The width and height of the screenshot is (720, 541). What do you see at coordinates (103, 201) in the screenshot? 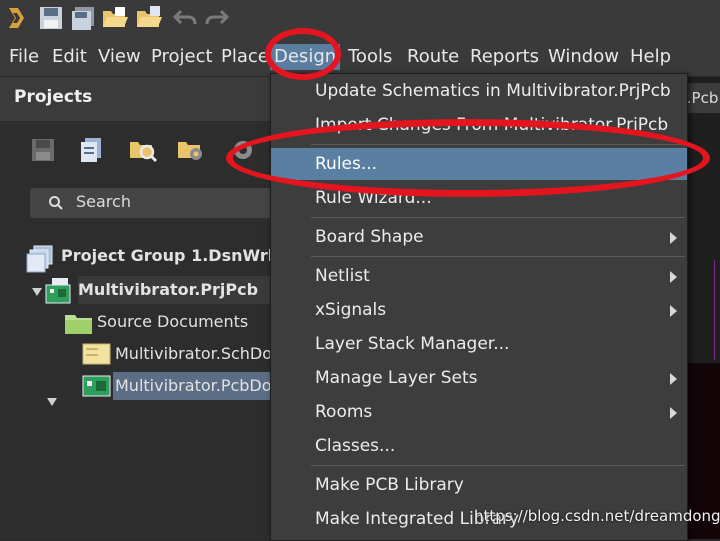
I see `search-placeholder: Search` at bounding box center [103, 201].